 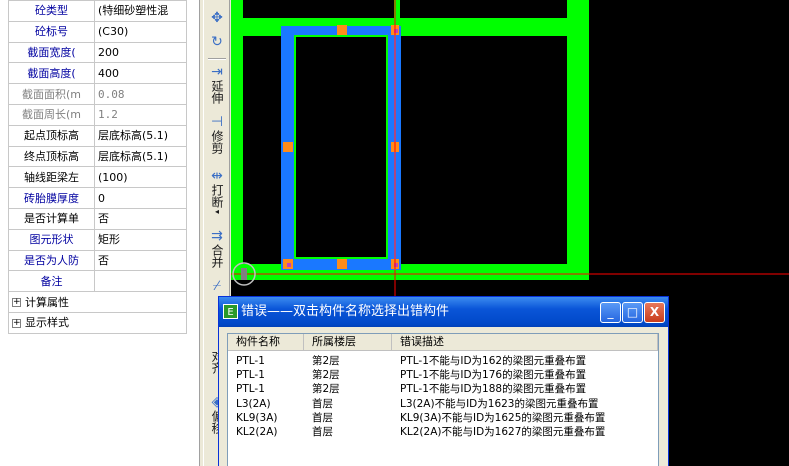 I want to click on property-row: 是否为人防否, so click(x=97, y=260).